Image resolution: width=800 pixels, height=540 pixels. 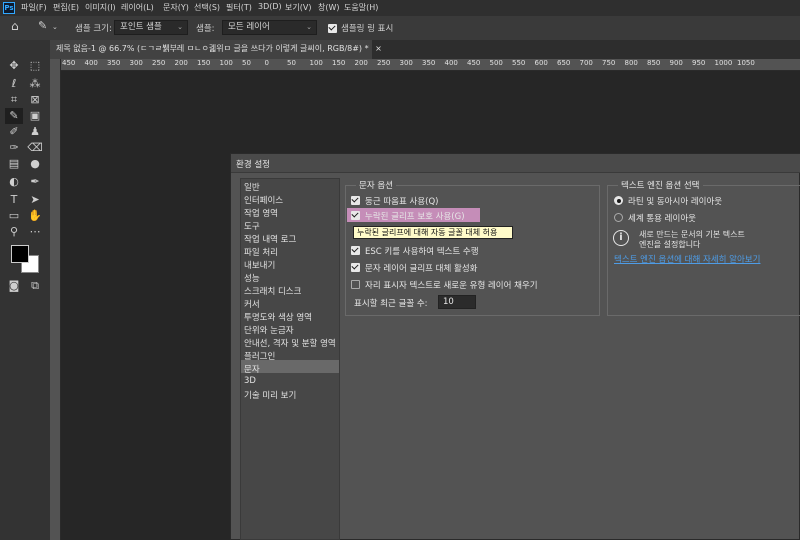 I want to click on category-history-log: 작업 내역 로그, so click(x=270, y=239).